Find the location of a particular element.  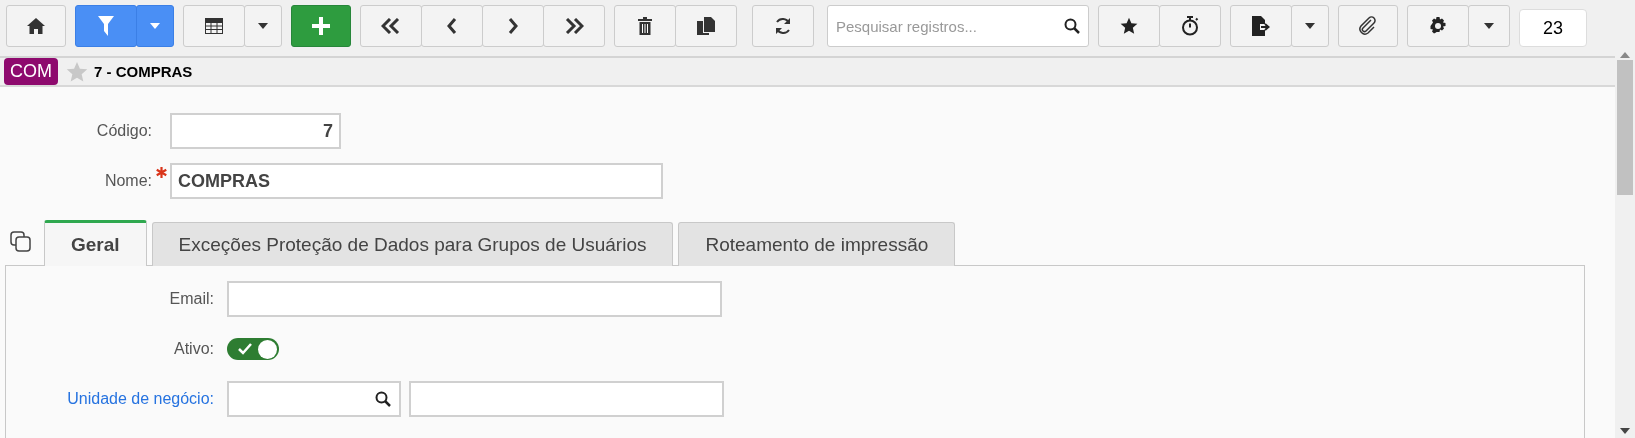

text-field: 7 is located at coordinates (255, 131).